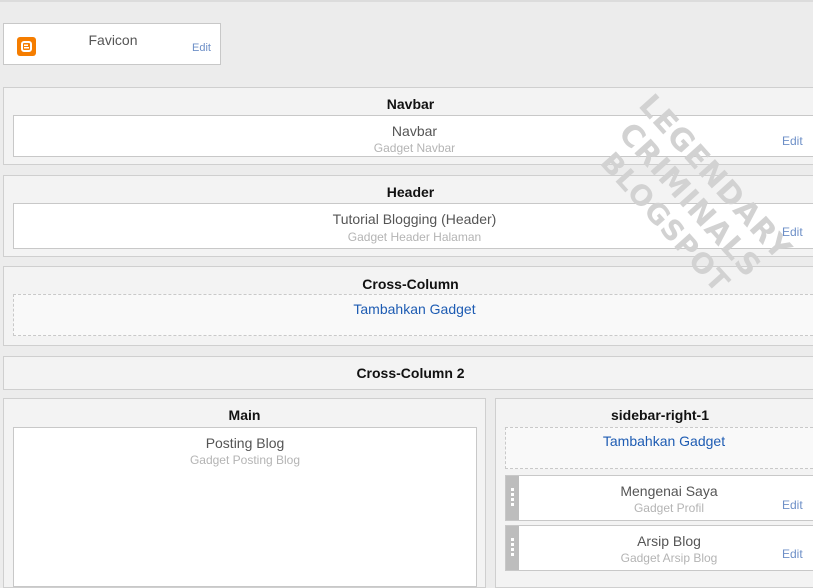 The height and width of the screenshot is (588, 813). I want to click on profile-gadget-subtitle: Gadget Profil, so click(669, 508).